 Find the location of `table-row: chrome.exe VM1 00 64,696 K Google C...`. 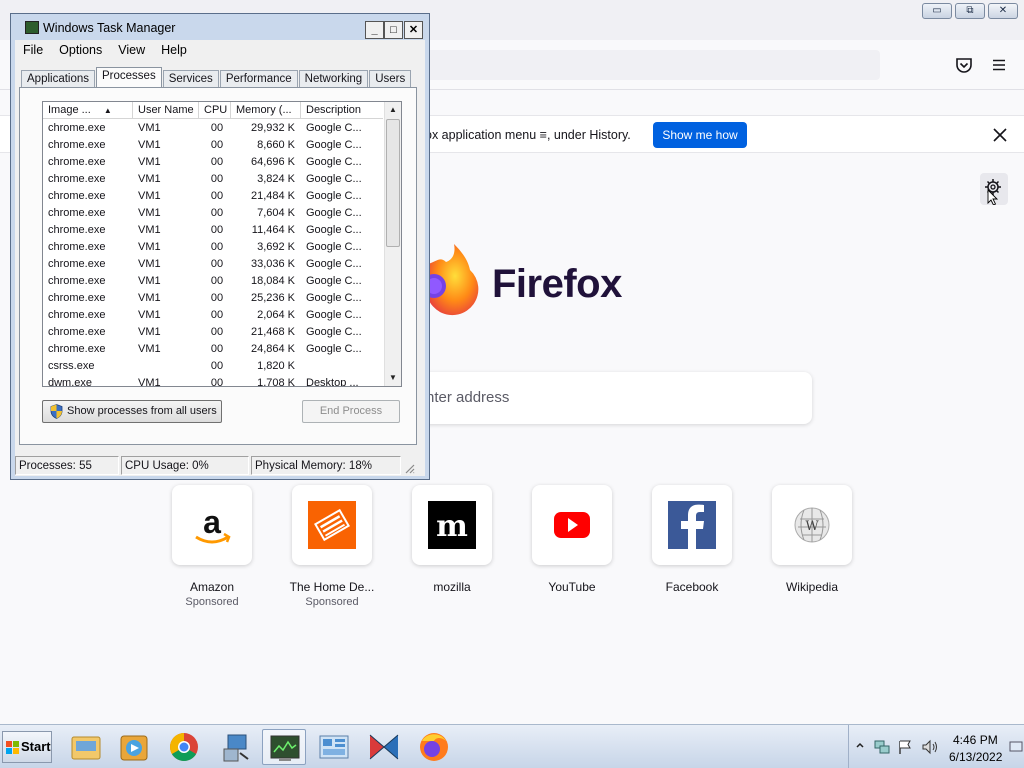

table-row: chrome.exe VM1 00 64,696 K Google C... is located at coordinates (213, 161).